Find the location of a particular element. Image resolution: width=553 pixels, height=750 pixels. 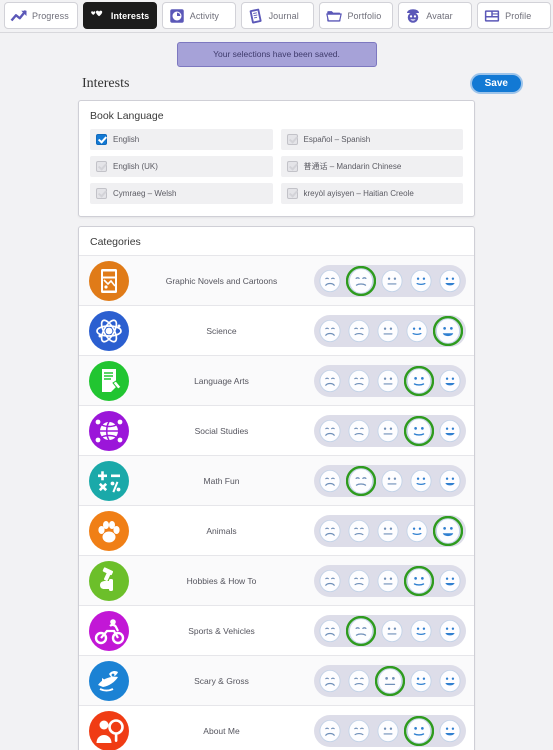

language-option: Español – Spanish is located at coordinates (371, 139).